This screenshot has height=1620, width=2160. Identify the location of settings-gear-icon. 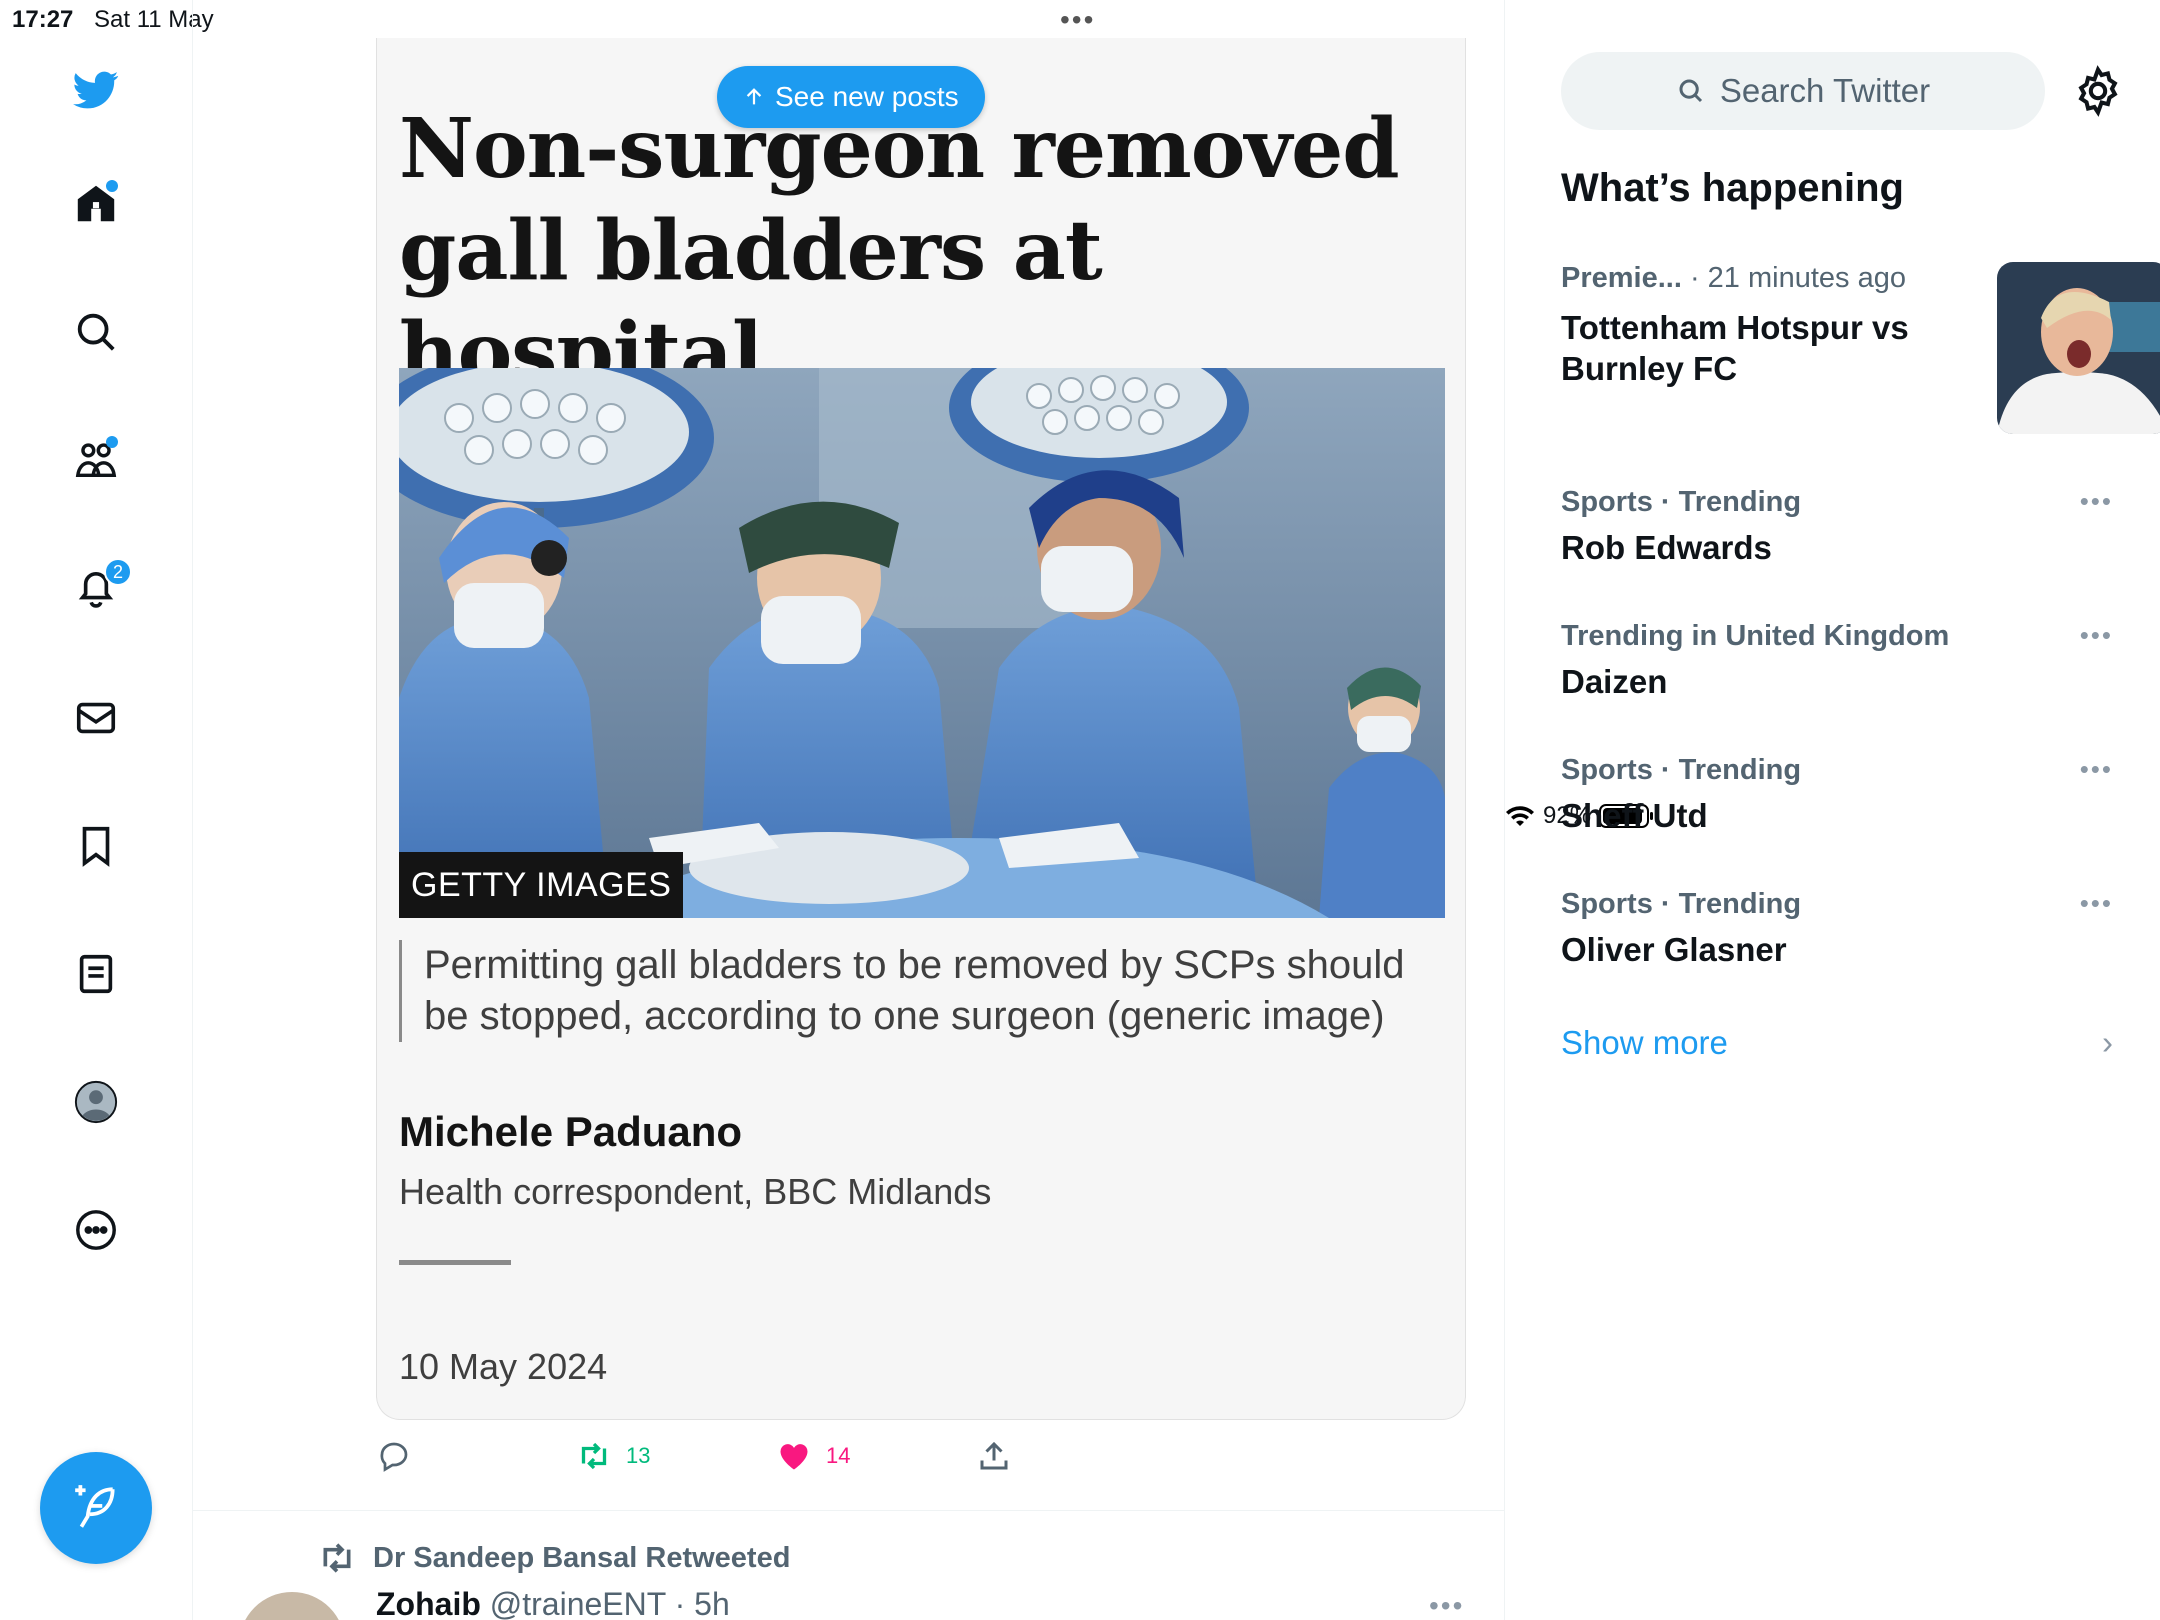
(2098, 91).